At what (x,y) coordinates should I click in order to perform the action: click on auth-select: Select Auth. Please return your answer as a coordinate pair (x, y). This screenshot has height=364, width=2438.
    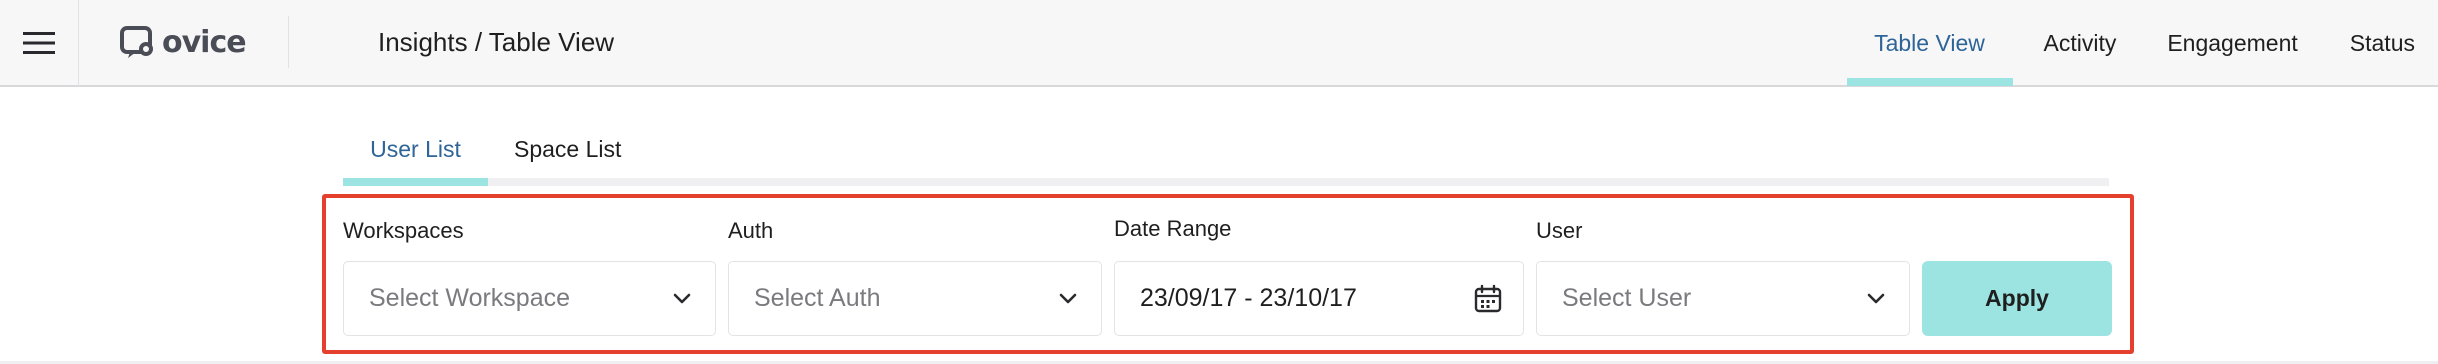
    Looking at the image, I should click on (915, 298).